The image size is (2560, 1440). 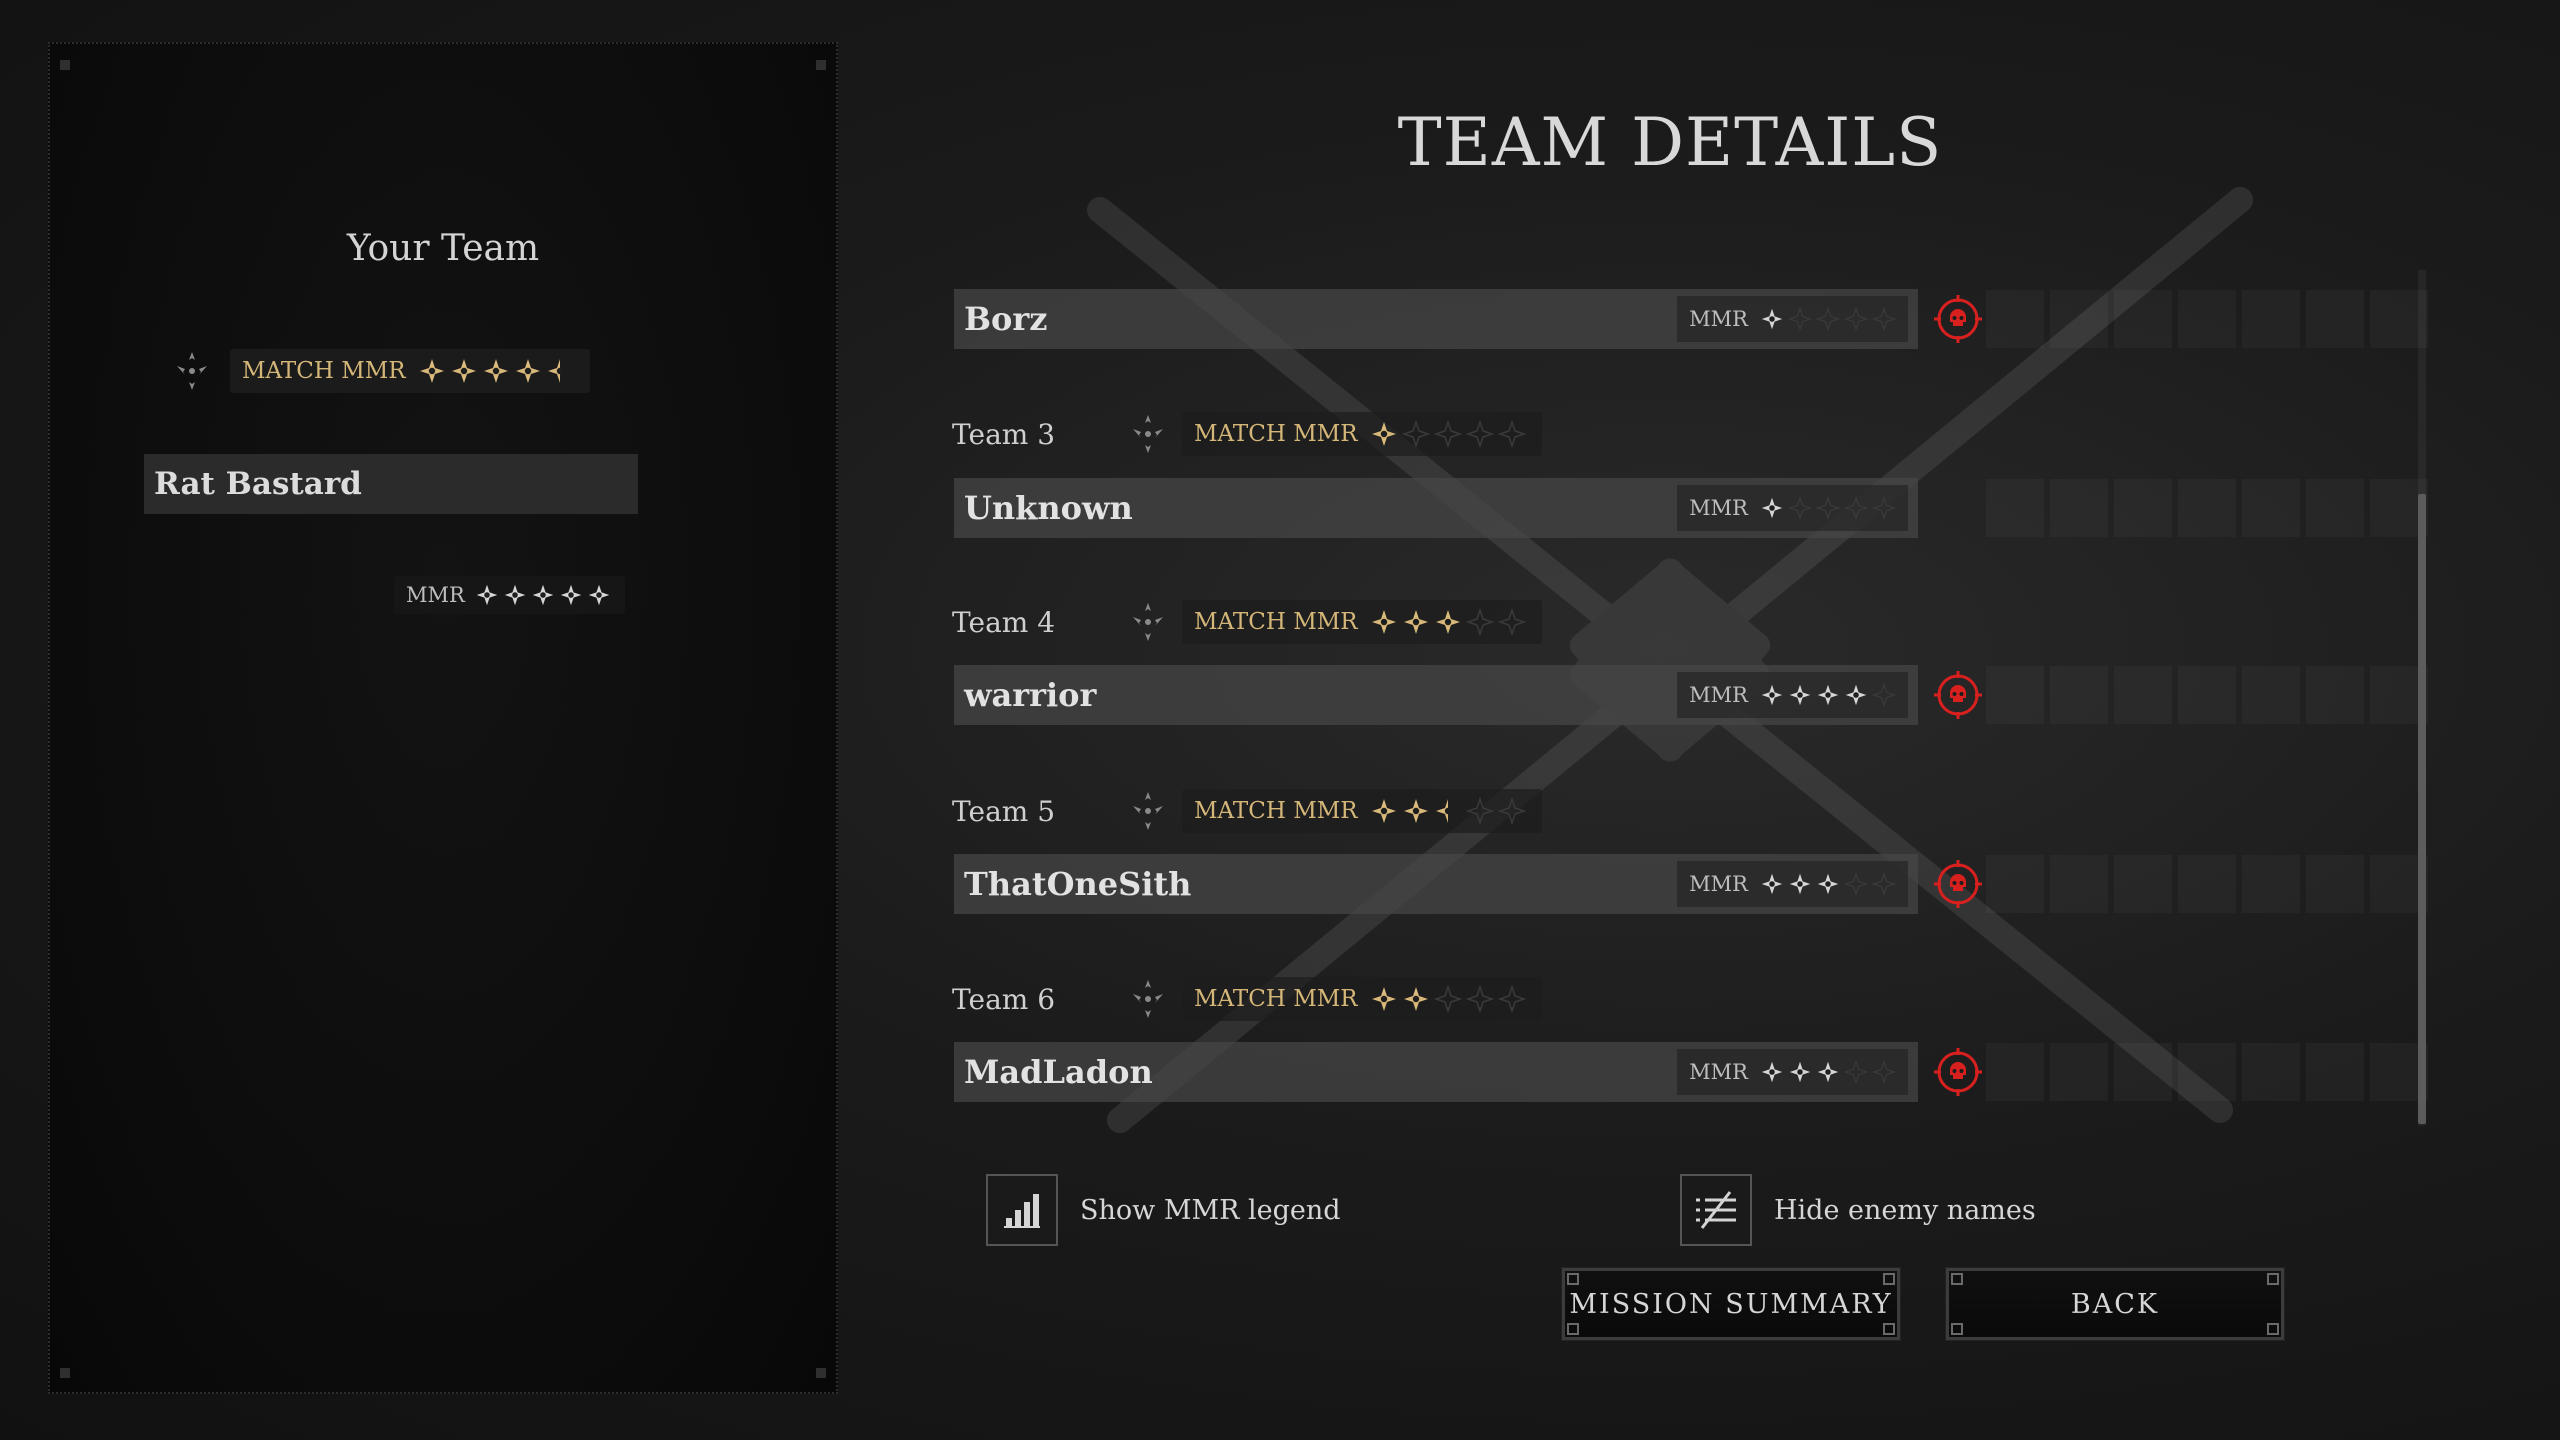 I want to click on hide-enemy-names-toggle: Hide enemy names, so click(x=1858, y=1210).